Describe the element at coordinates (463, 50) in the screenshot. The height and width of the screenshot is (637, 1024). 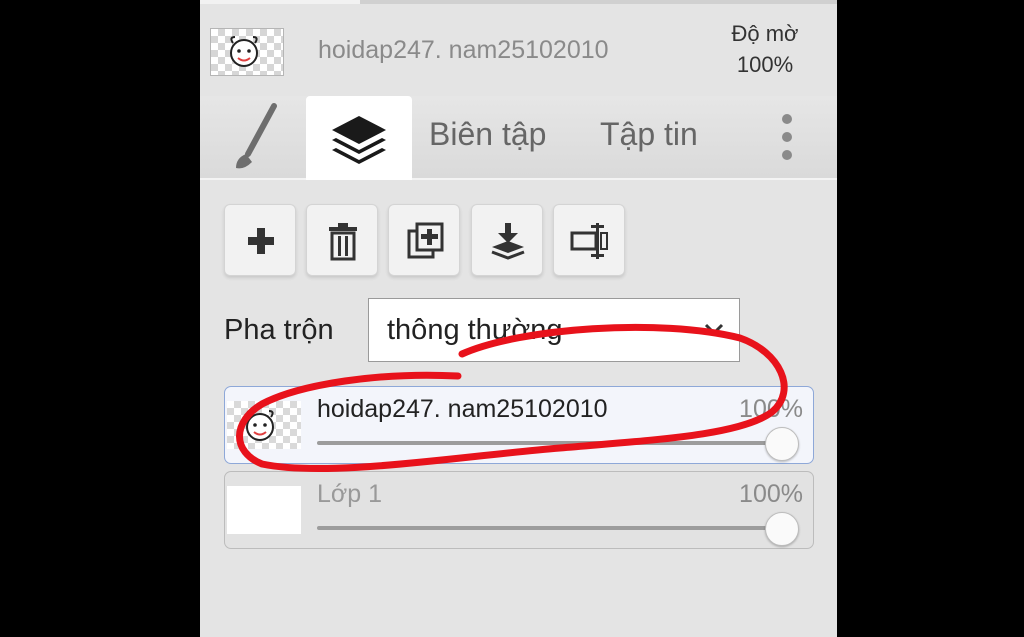
I see `document-title: hoidap247. nam25102010` at that location.